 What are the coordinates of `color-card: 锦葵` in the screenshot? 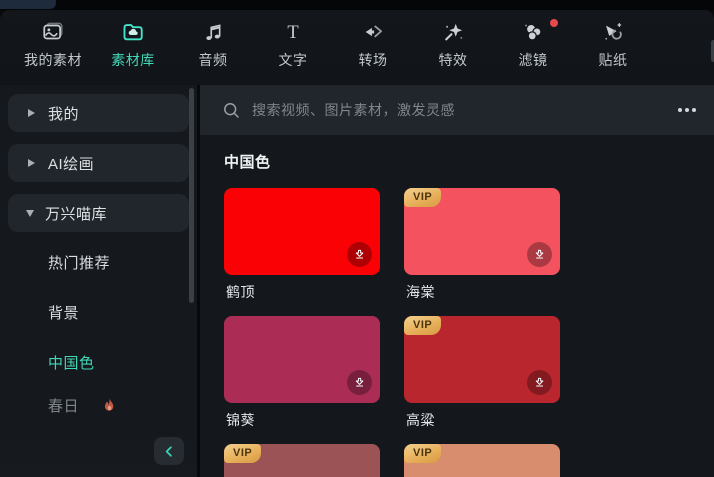 It's located at (302, 380).